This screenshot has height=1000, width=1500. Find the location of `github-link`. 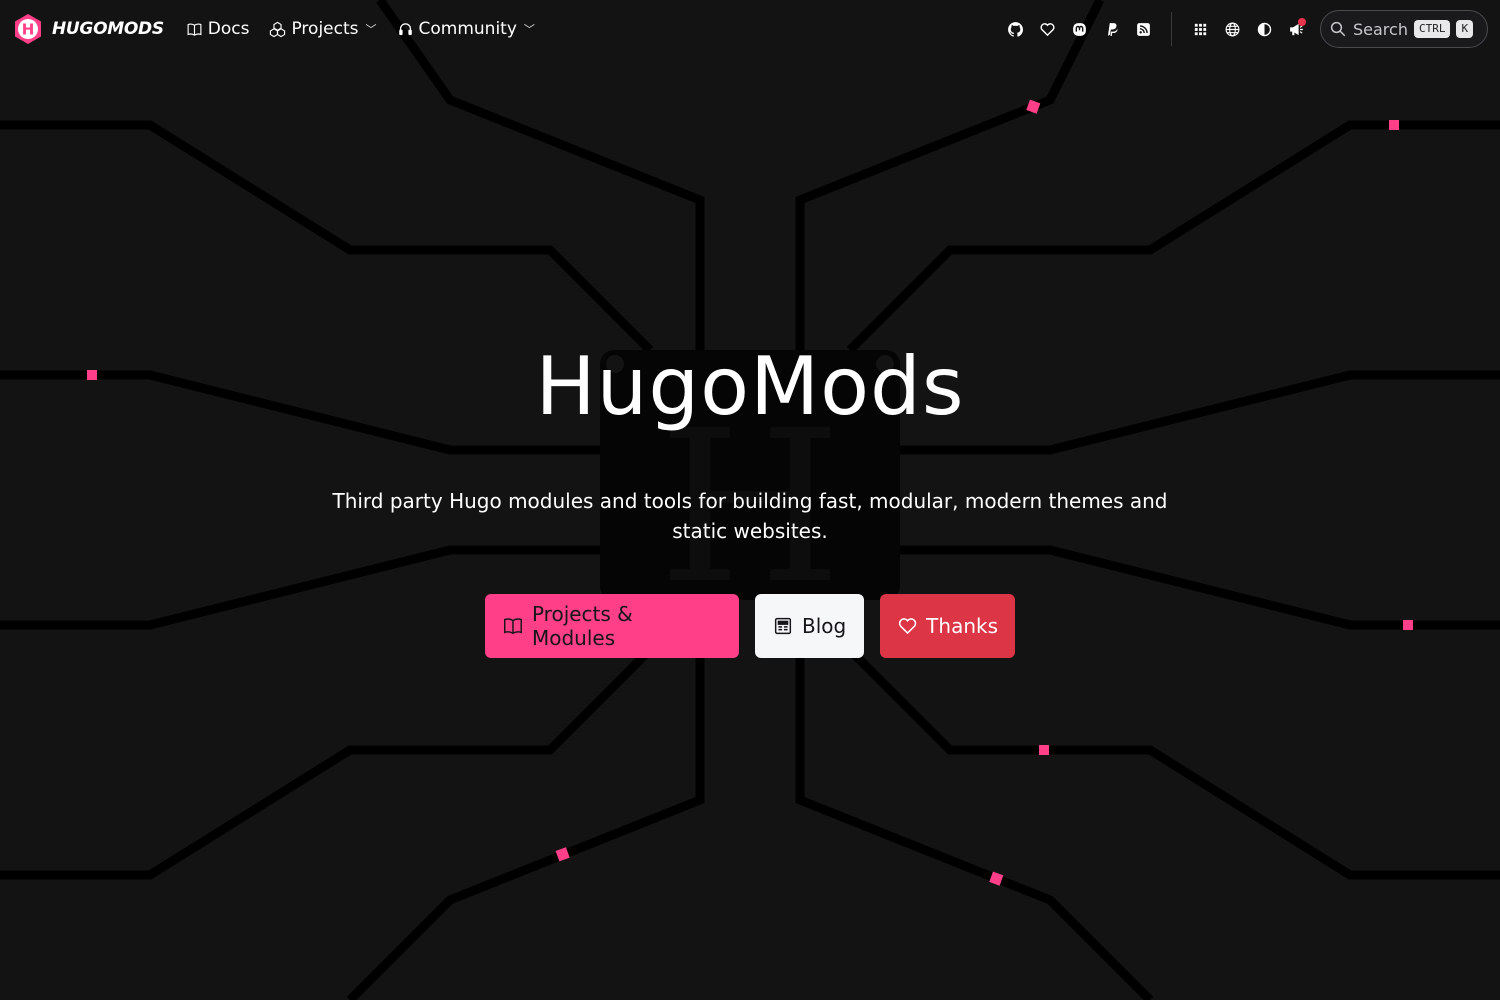

github-link is located at coordinates (1015, 29).